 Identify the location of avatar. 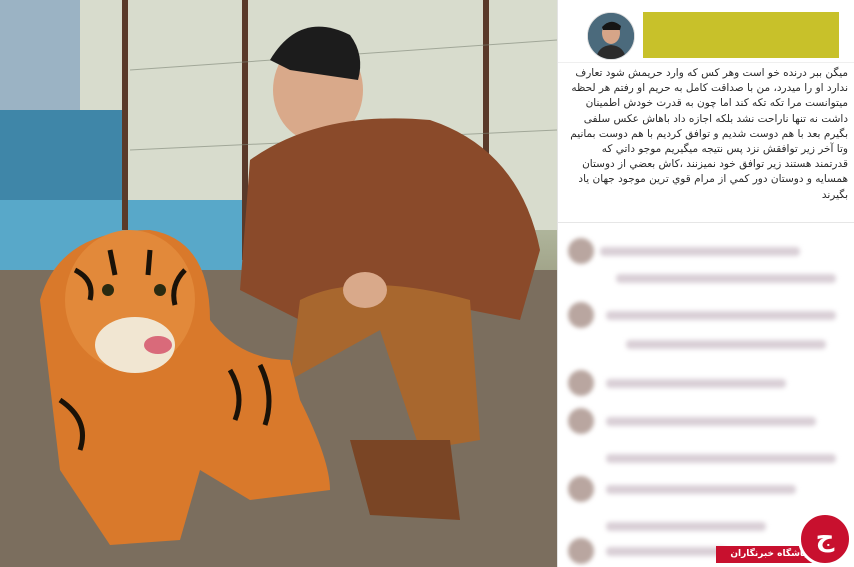
(611, 36).